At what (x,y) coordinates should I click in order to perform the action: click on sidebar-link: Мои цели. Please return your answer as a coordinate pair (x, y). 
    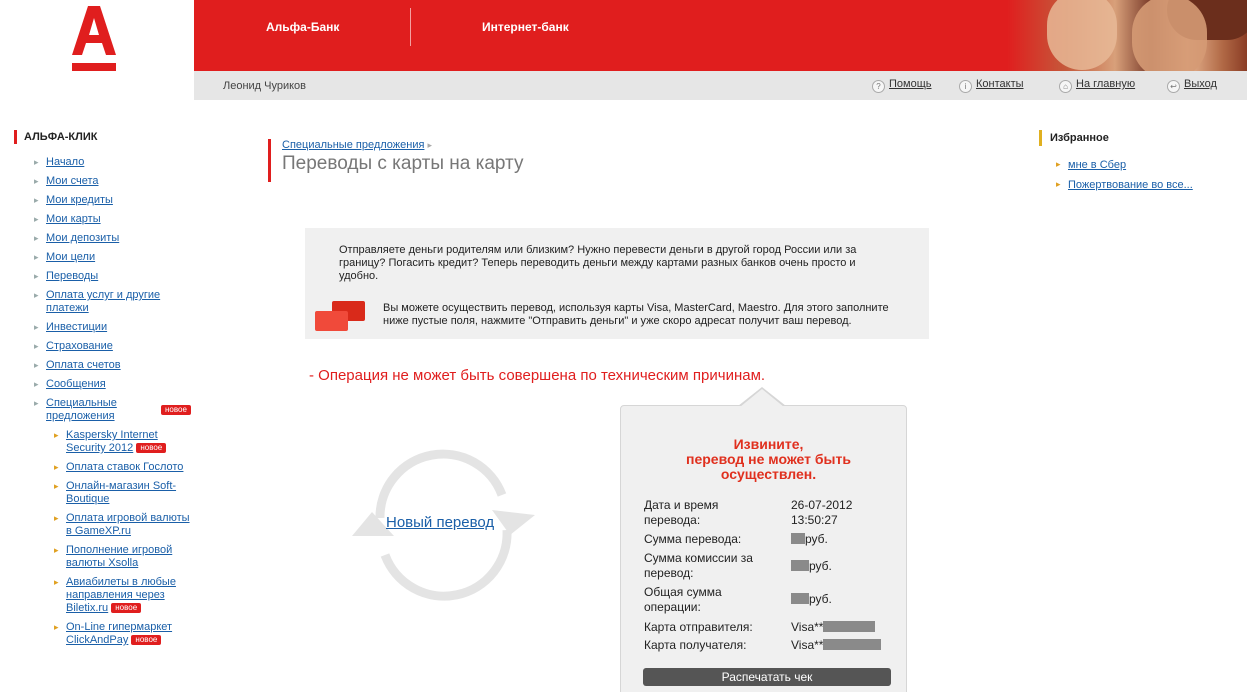
    Looking at the image, I should click on (70, 257).